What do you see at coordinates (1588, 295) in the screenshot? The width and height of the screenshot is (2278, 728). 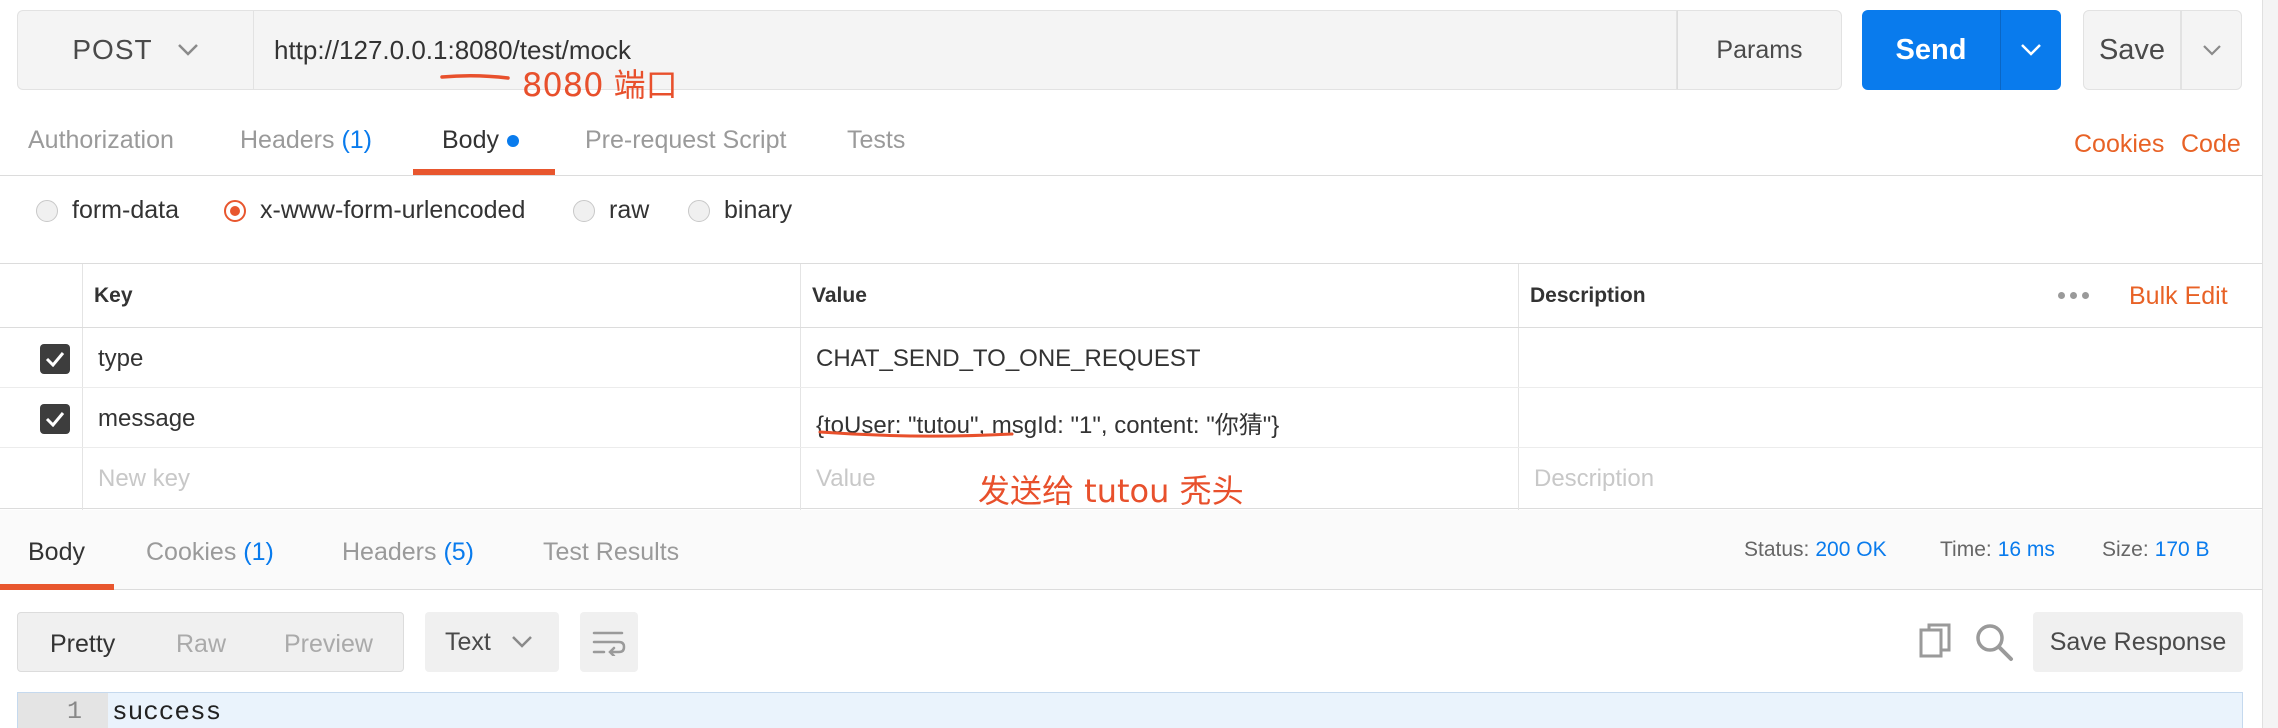 I see `column-description-header: Description` at bounding box center [1588, 295].